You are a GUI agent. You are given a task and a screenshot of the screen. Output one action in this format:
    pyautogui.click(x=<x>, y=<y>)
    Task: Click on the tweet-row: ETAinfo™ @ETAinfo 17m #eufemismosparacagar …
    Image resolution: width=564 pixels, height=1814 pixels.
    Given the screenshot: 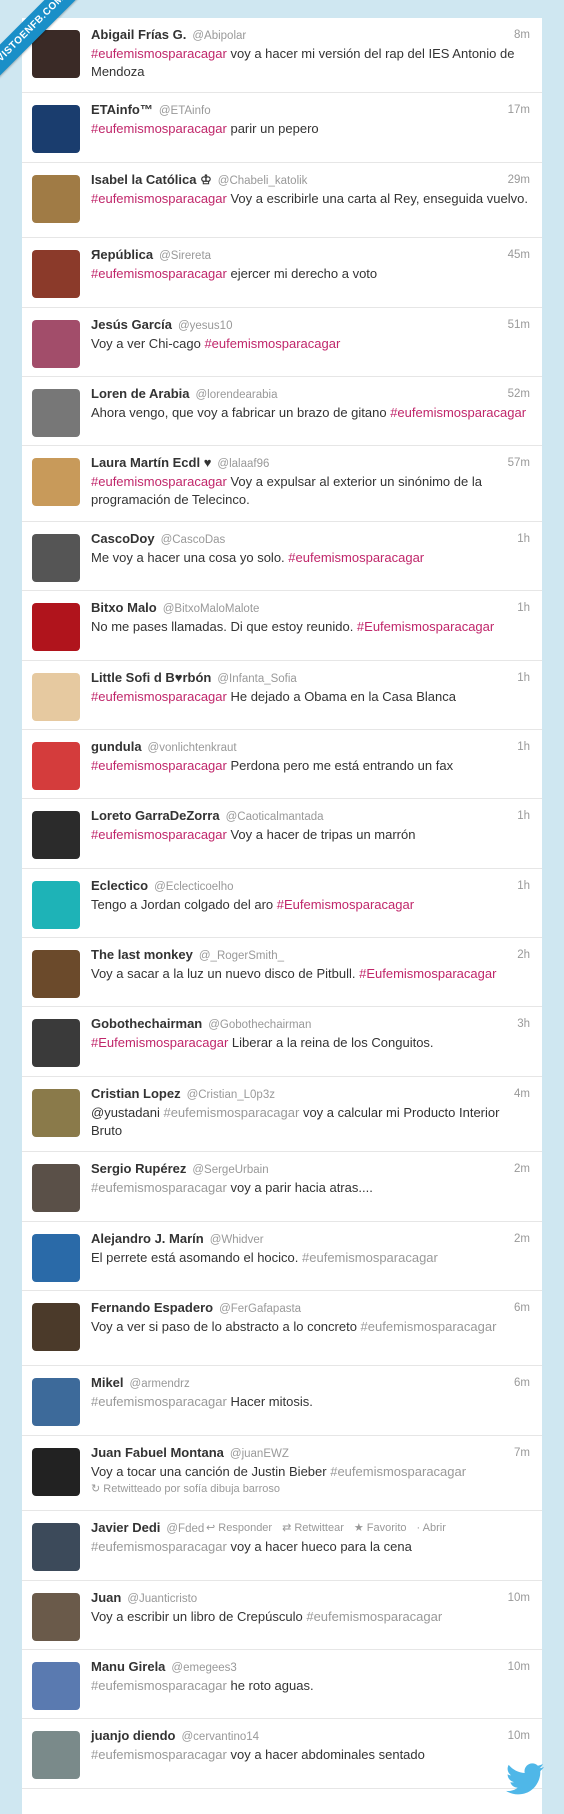 What is the action you would take?
    pyautogui.click(x=282, y=128)
    